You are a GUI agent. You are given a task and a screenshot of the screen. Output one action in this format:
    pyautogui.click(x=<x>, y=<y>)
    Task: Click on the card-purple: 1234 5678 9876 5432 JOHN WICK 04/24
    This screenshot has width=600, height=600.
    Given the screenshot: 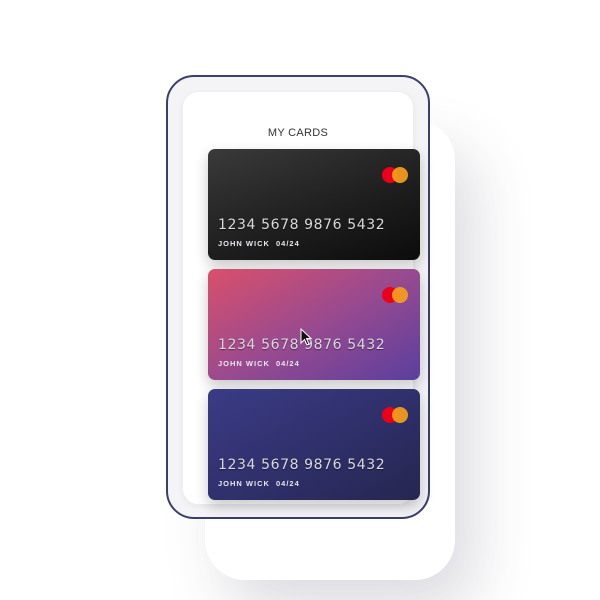 What is the action you would take?
    pyautogui.click(x=314, y=324)
    